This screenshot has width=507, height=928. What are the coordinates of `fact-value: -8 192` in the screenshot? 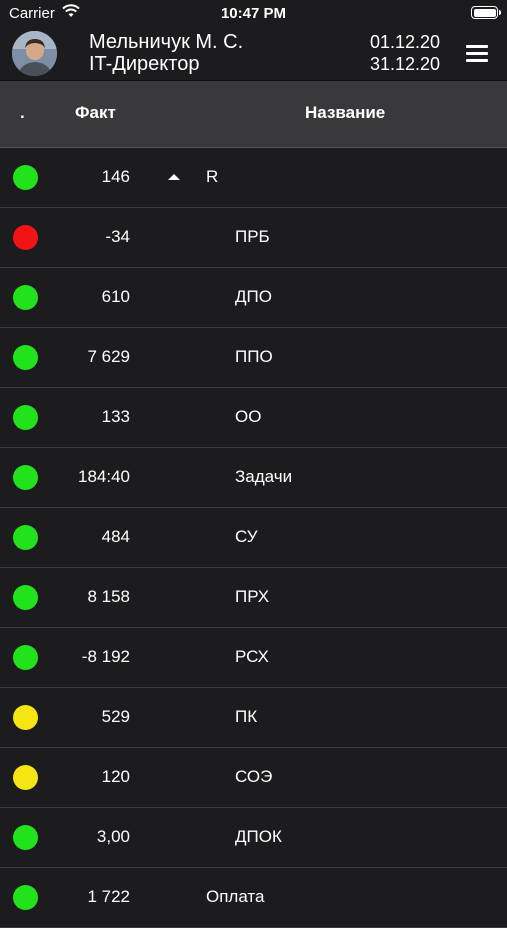 It's located at (105, 656).